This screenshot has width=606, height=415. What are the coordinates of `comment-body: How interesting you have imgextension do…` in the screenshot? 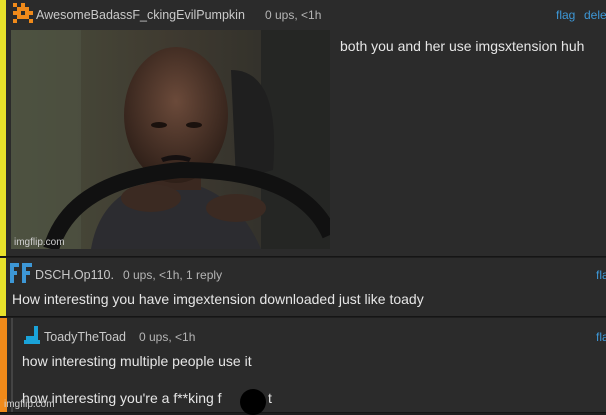 It's located at (218, 299).